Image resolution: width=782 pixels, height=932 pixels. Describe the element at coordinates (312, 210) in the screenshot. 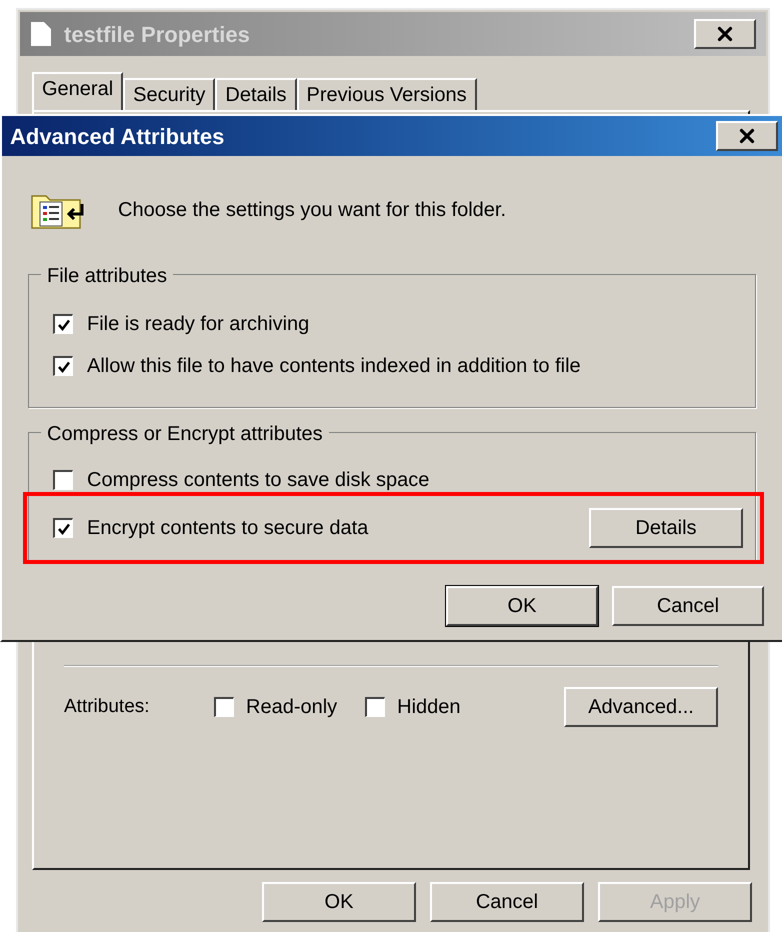

I see `dialog-message: Choose the settings you want for this folder.` at that location.